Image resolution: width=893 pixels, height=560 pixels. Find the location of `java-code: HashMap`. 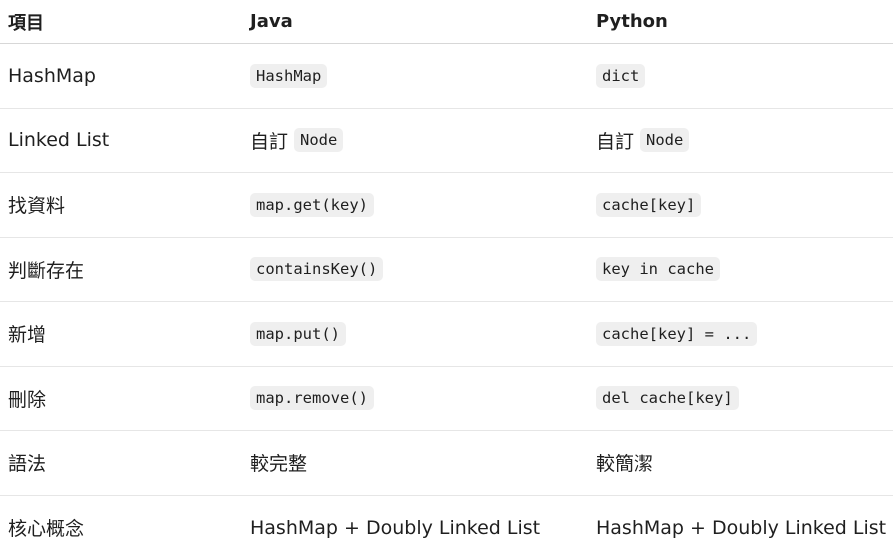

java-code: HashMap is located at coordinates (288, 76).